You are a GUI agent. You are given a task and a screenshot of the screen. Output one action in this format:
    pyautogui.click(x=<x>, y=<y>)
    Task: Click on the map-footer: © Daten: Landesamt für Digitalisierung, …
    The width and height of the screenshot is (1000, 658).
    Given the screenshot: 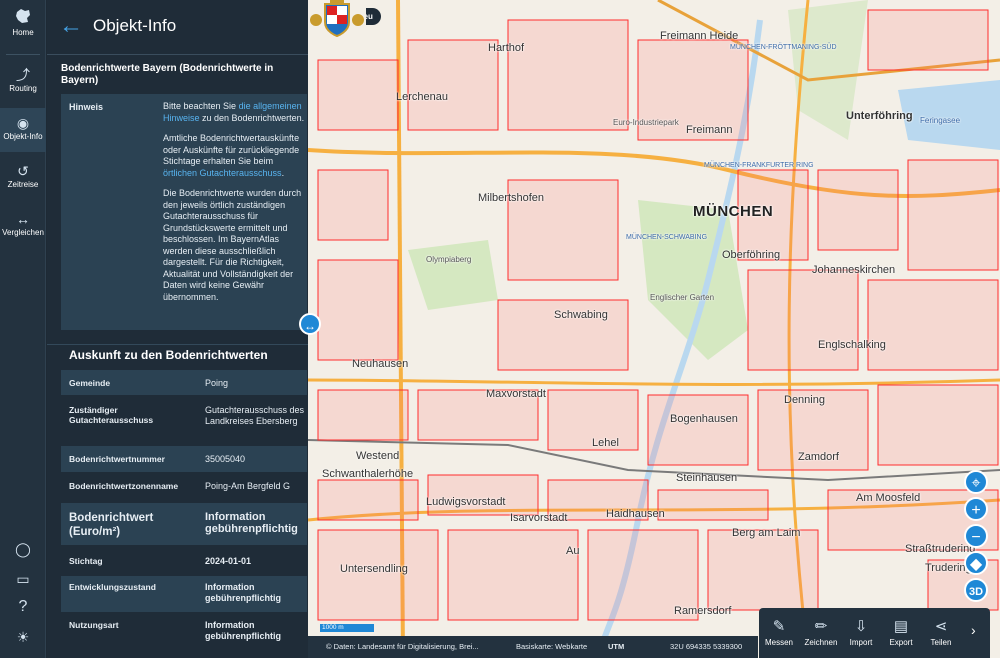 What is the action you would take?
    pyautogui.click(x=533, y=647)
    